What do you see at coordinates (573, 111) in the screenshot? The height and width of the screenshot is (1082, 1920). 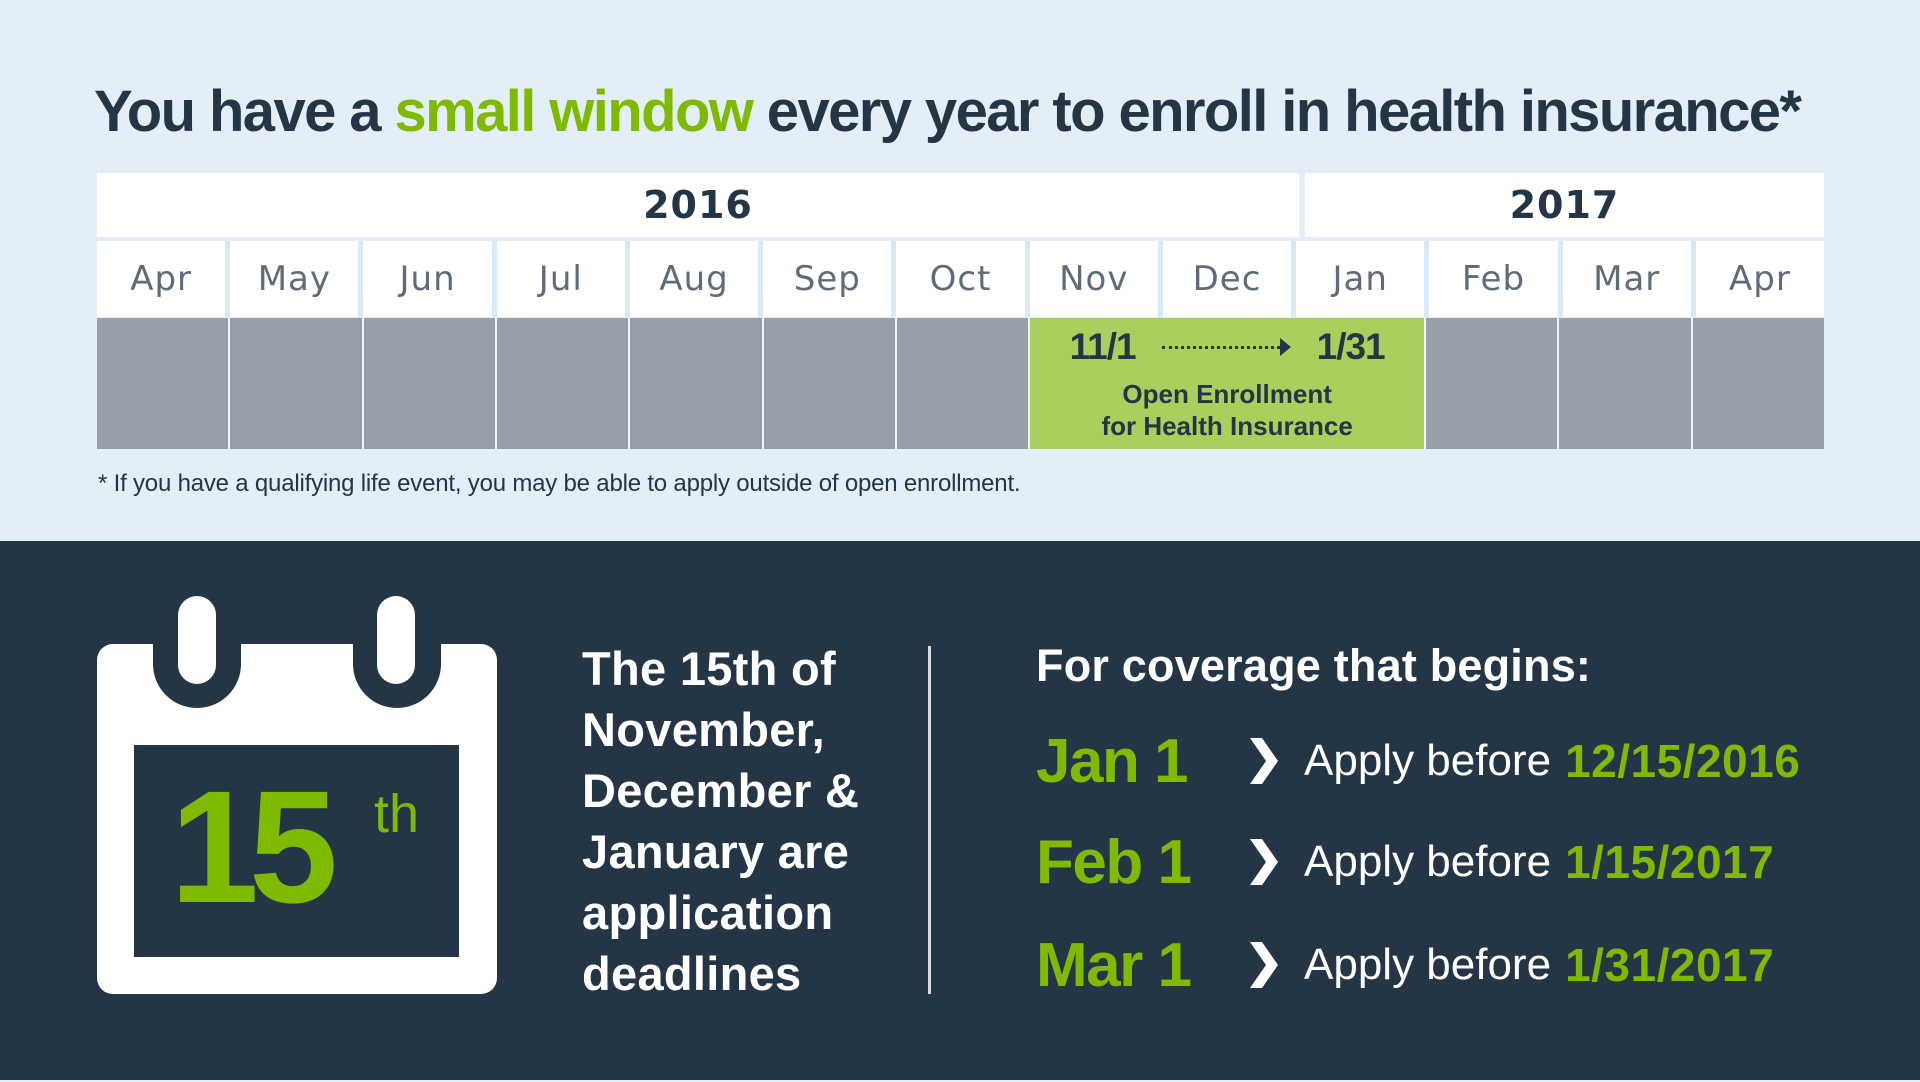 I see `headline-accent: small window` at bounding box center [573, 111].